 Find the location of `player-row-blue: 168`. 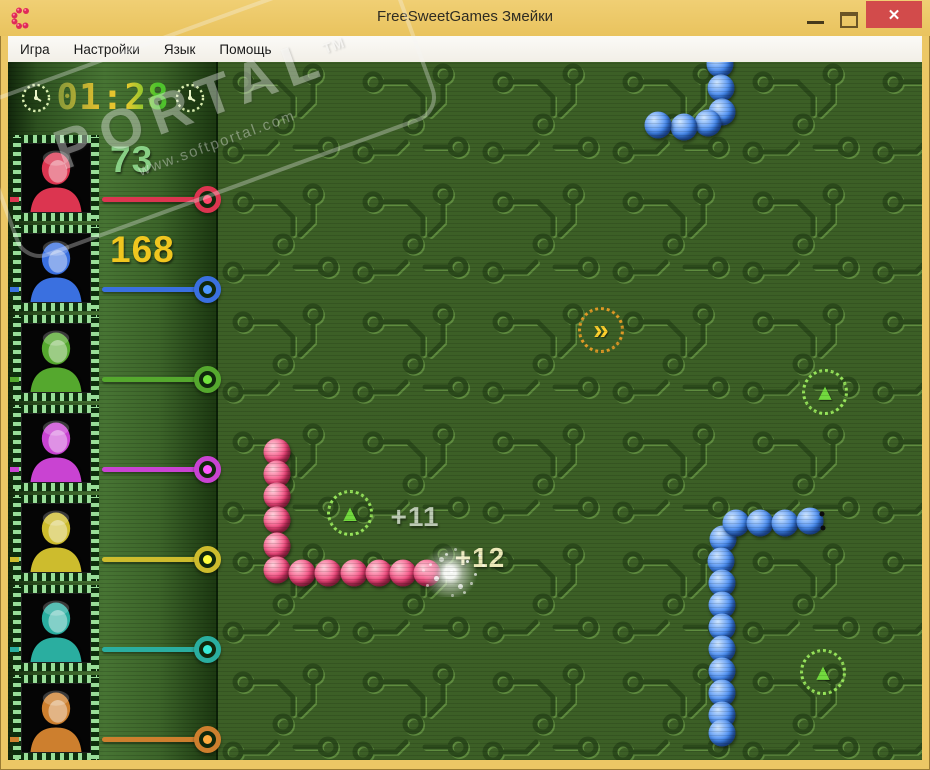

player-row-blue: 168 is located at coordinates (114, 268).